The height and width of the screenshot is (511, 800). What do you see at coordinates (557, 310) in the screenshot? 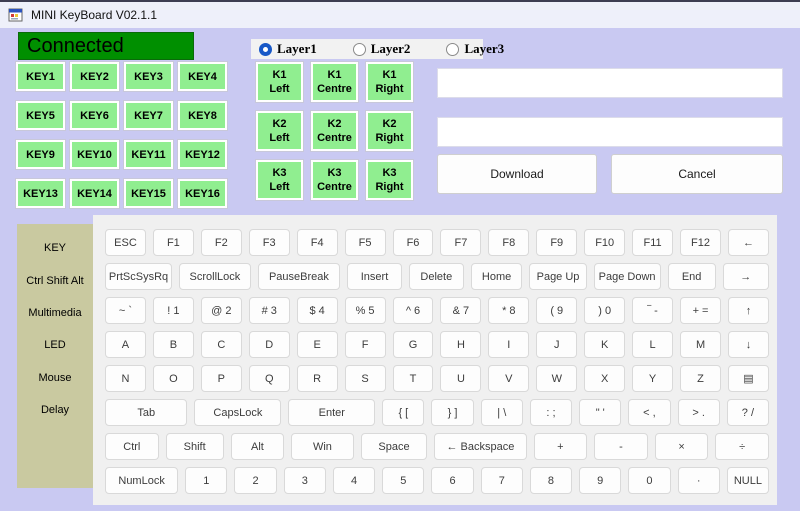
I see `keyboard-key: ( 9` at bounding box center [557, 310].